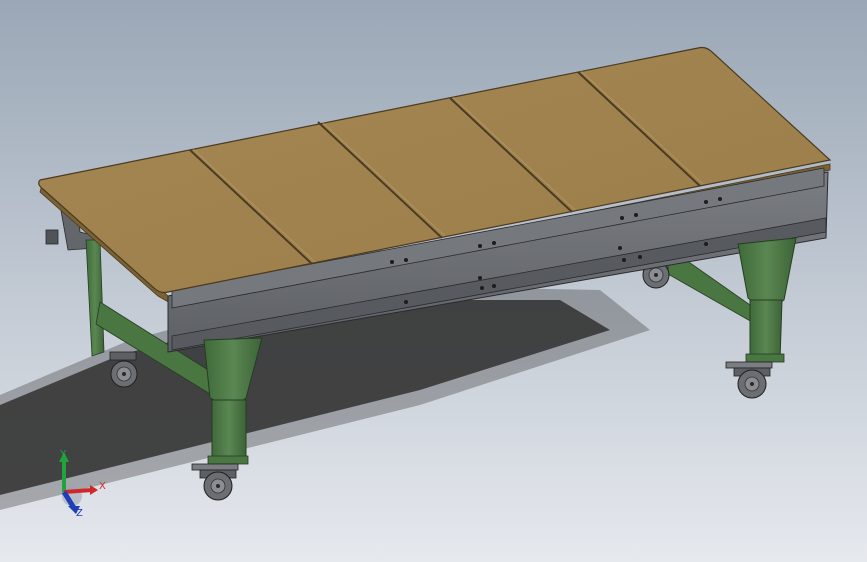 This screenshot has height=562, width=867. What do you see at coordinates (79, 513) in the screenshot?
I see `triad-z-label: Z` at bounding box center [79, 513].